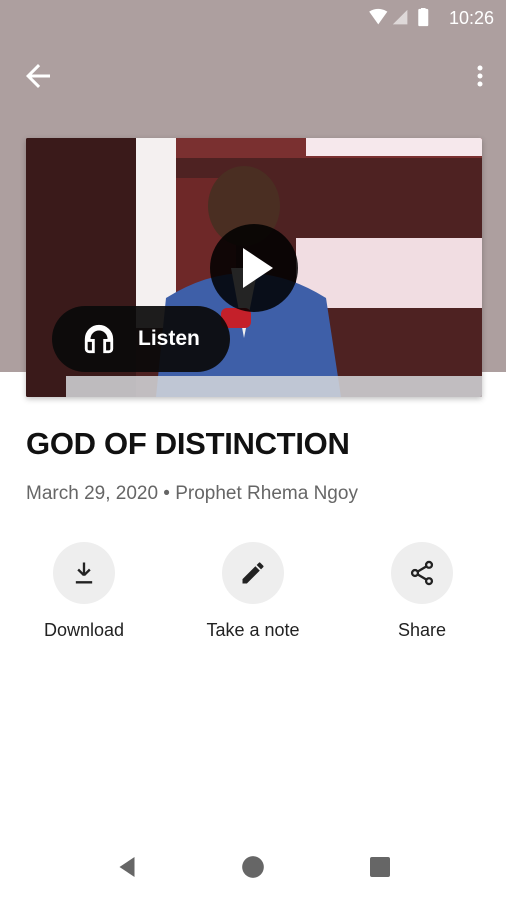  What do you see at coordinates (84, 630) in the screenshot?
I see `download-label: Download` at bounding box center [84, 630].